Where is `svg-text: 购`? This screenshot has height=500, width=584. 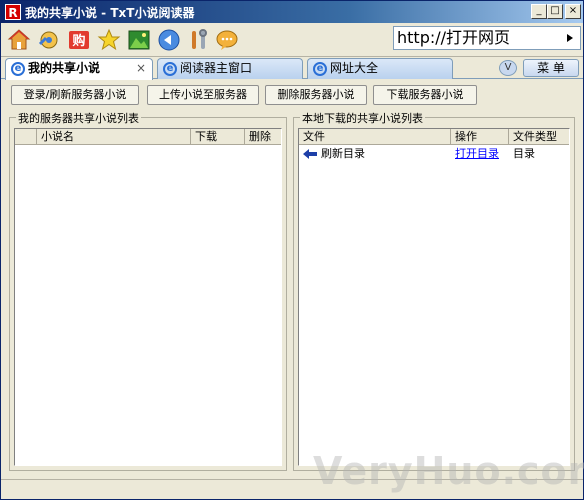 svg-text: 购 is located at coordinates (78, 41).